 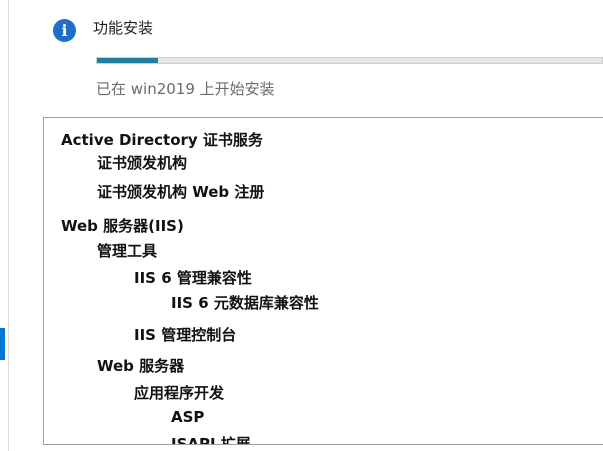 What do you see at coordinates (245, 303) in the screenshot?
I see `feature-item: IIS 6 元数据库兼容性` at bounding box center [245, 303].